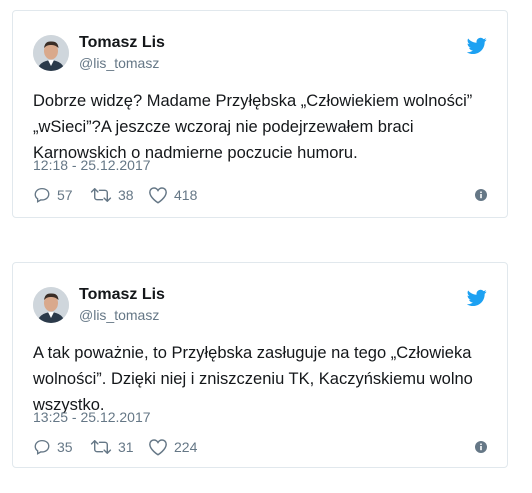 The height and width of the screenshot is (493, 532). Describe the element at coordinates (126, 195) in the screenshot. I see `retweet-count: 38` at that location.